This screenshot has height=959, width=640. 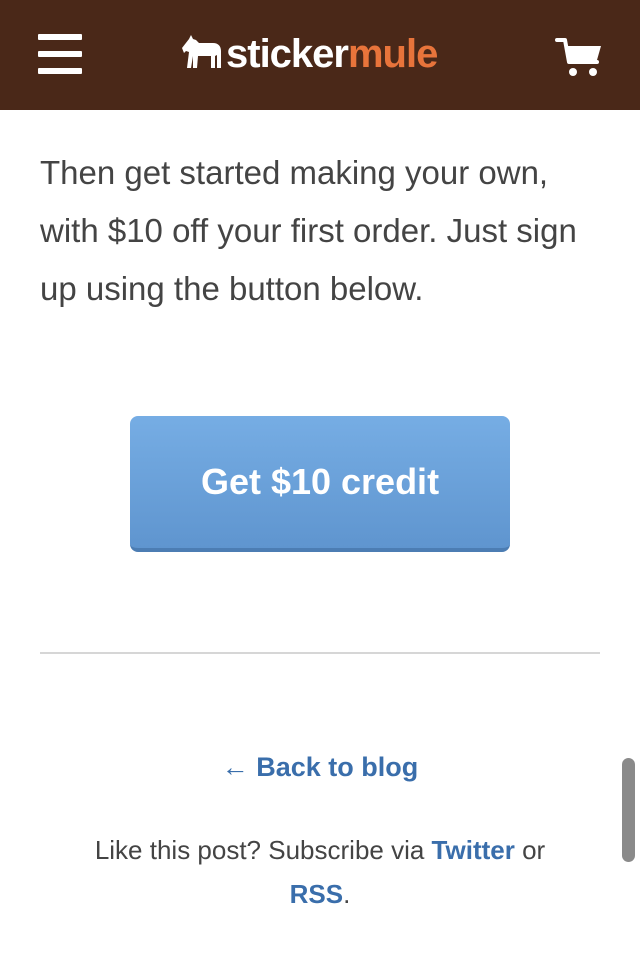 What do you see at coordinates (263, 850) in the screenshot?
I see `subscribe-prefix: Like this post? Subscribe via` at bounding box center [263, 850].